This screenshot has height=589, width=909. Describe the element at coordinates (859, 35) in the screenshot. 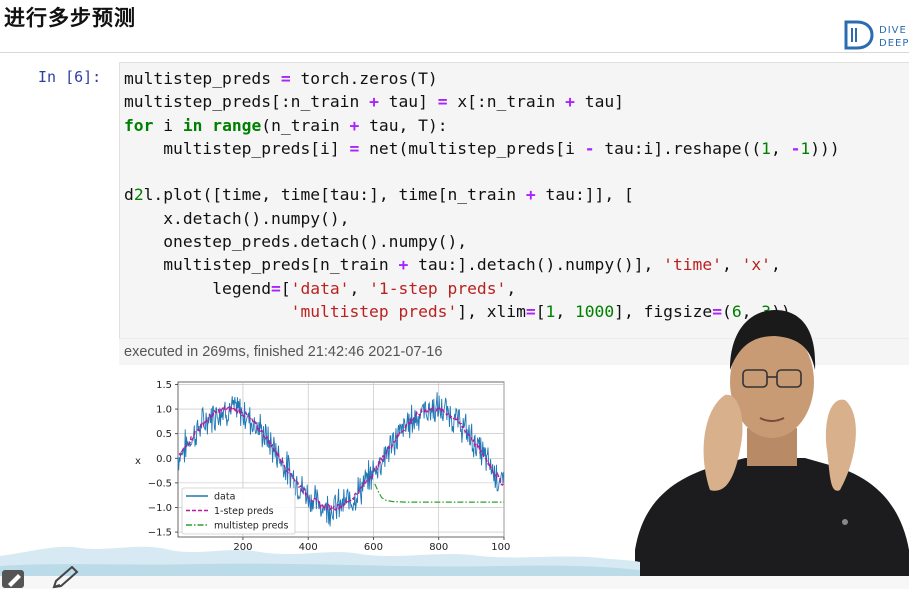

I see `d2l-logo-icon` at that location.